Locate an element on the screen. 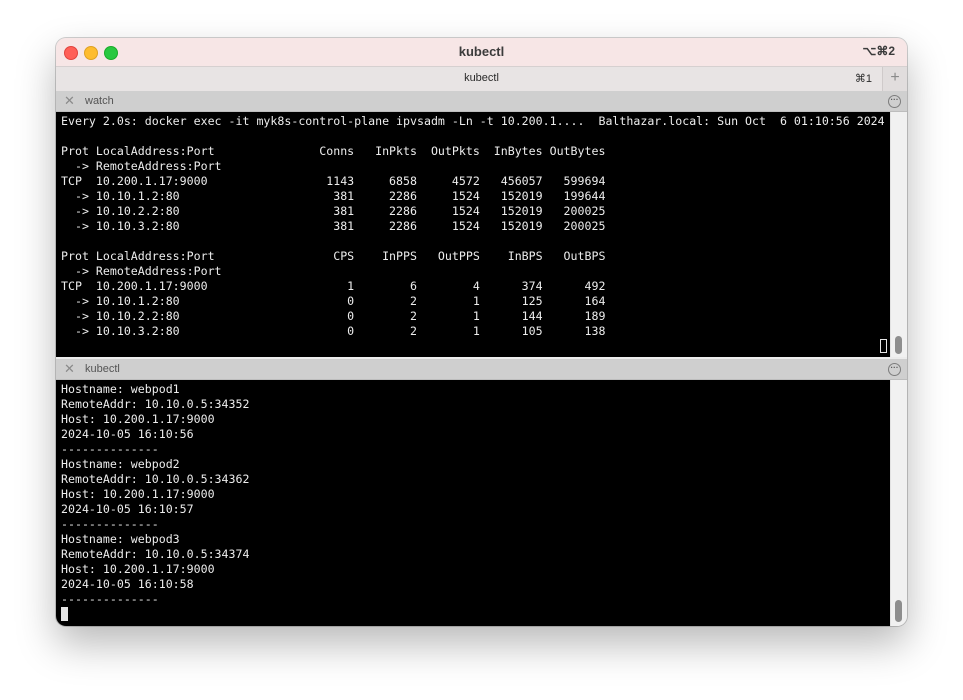  kubectl-scrollbar is located at coordinates (898, 503).